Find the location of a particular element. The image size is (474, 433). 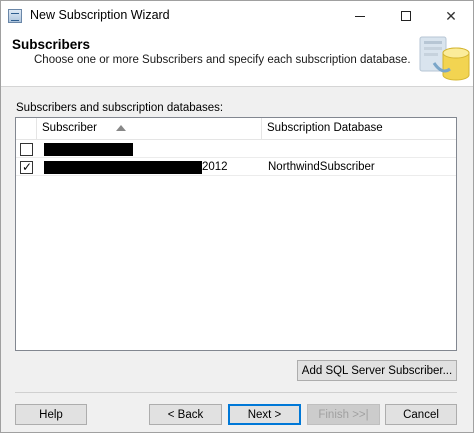

footer-divider is located at coordinates (236, 392).